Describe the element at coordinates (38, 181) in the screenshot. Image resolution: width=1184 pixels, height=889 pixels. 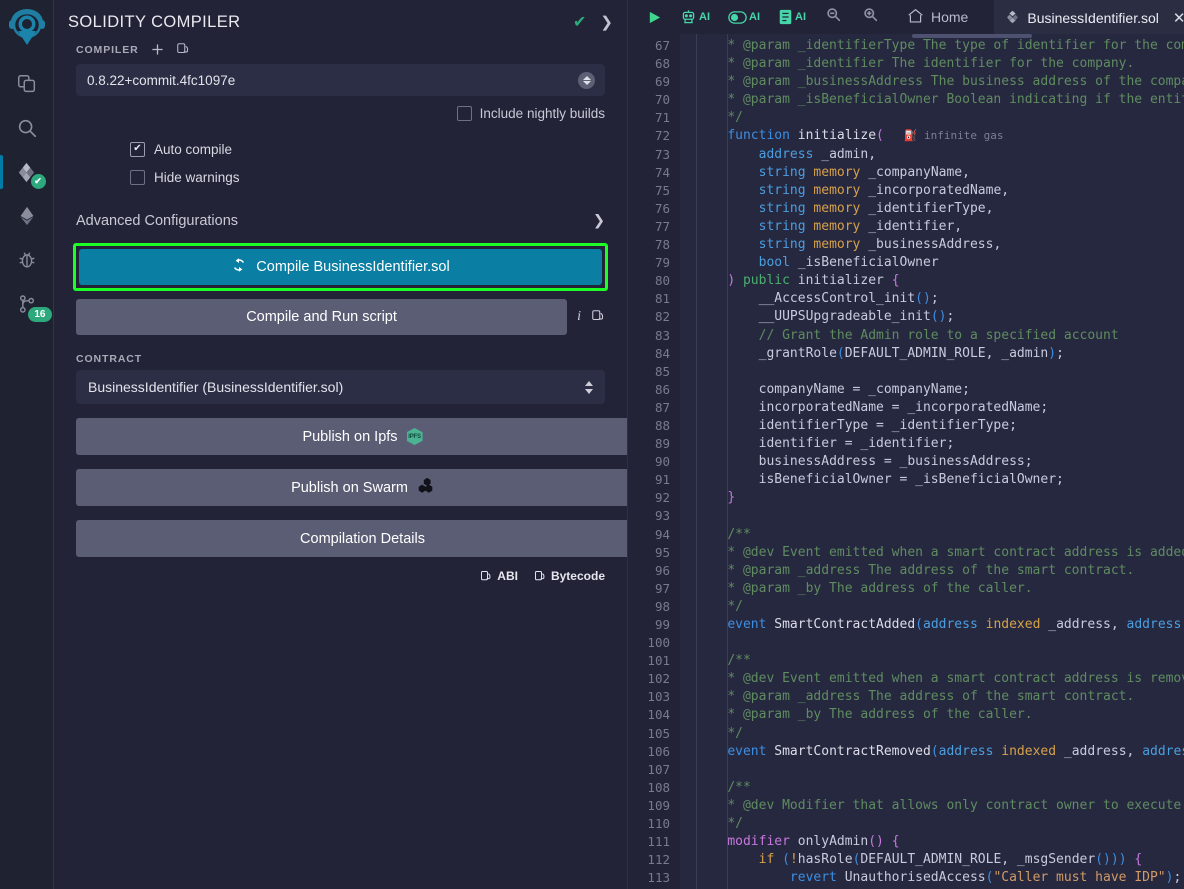
I see `compile-success-badge: ✔` at that location.